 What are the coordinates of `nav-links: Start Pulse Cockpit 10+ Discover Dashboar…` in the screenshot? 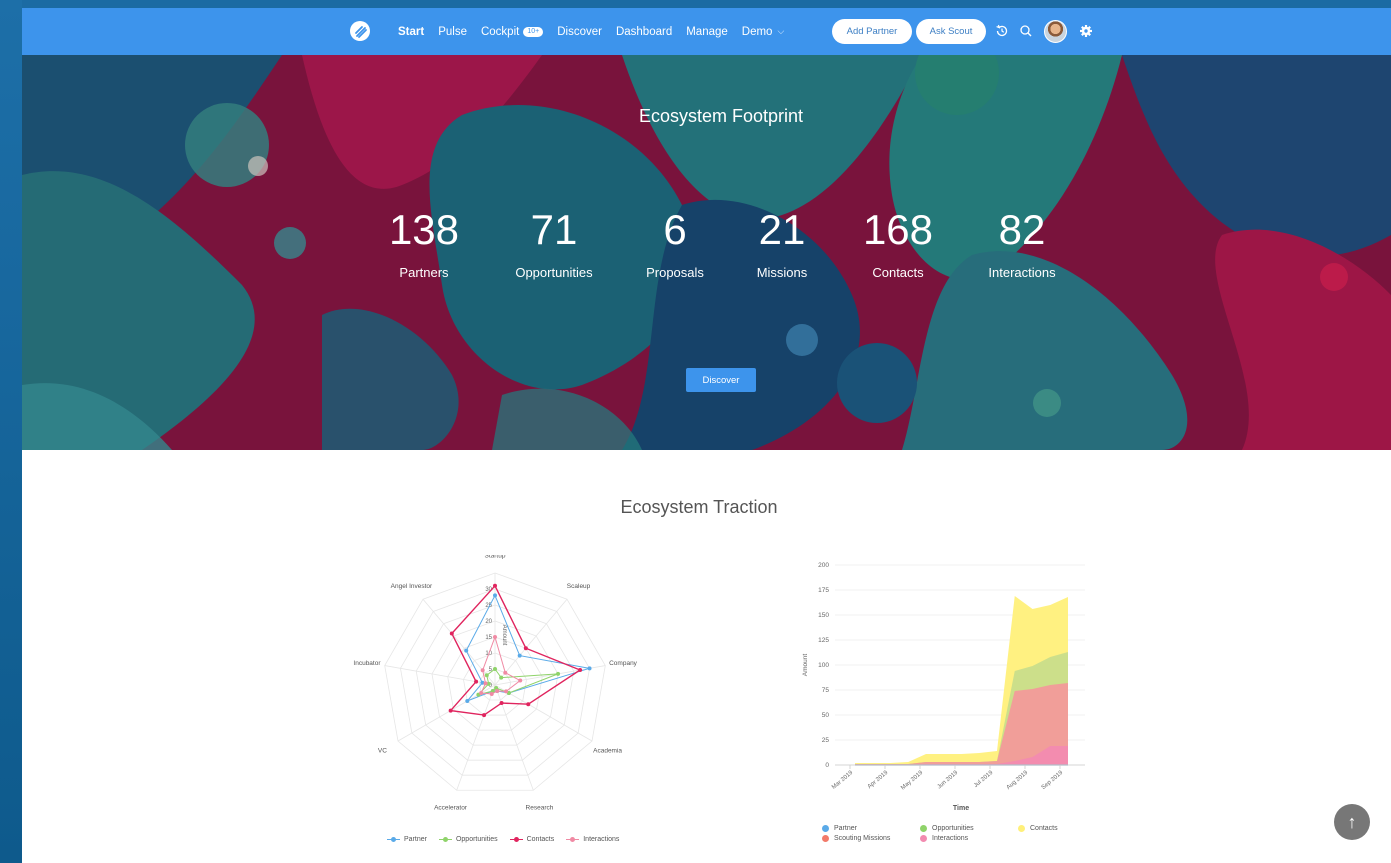 It's located at (598, 31).